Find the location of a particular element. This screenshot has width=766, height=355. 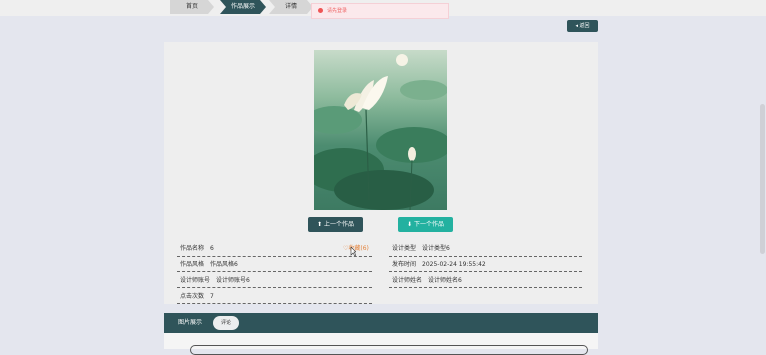

field-publish-time-label: 发布时间 is located at coordinates (404, 264).